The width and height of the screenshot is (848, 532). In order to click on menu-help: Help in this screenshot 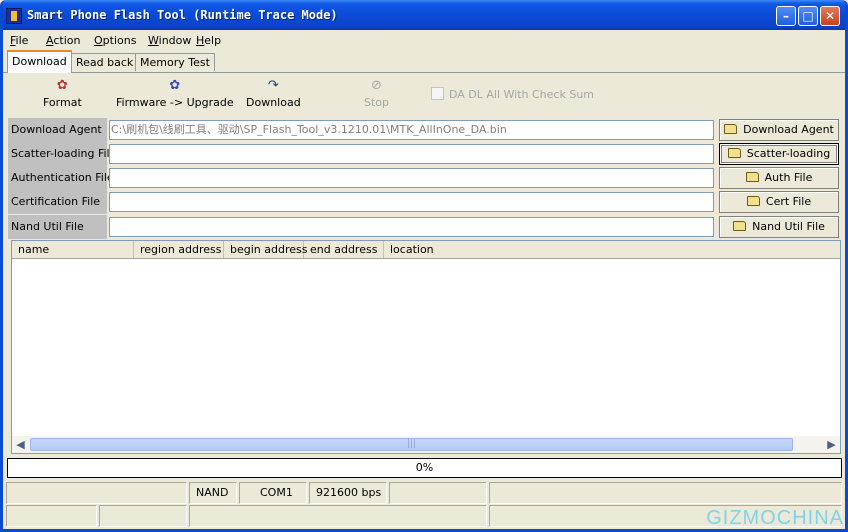, I will do `click(208, 40)`.